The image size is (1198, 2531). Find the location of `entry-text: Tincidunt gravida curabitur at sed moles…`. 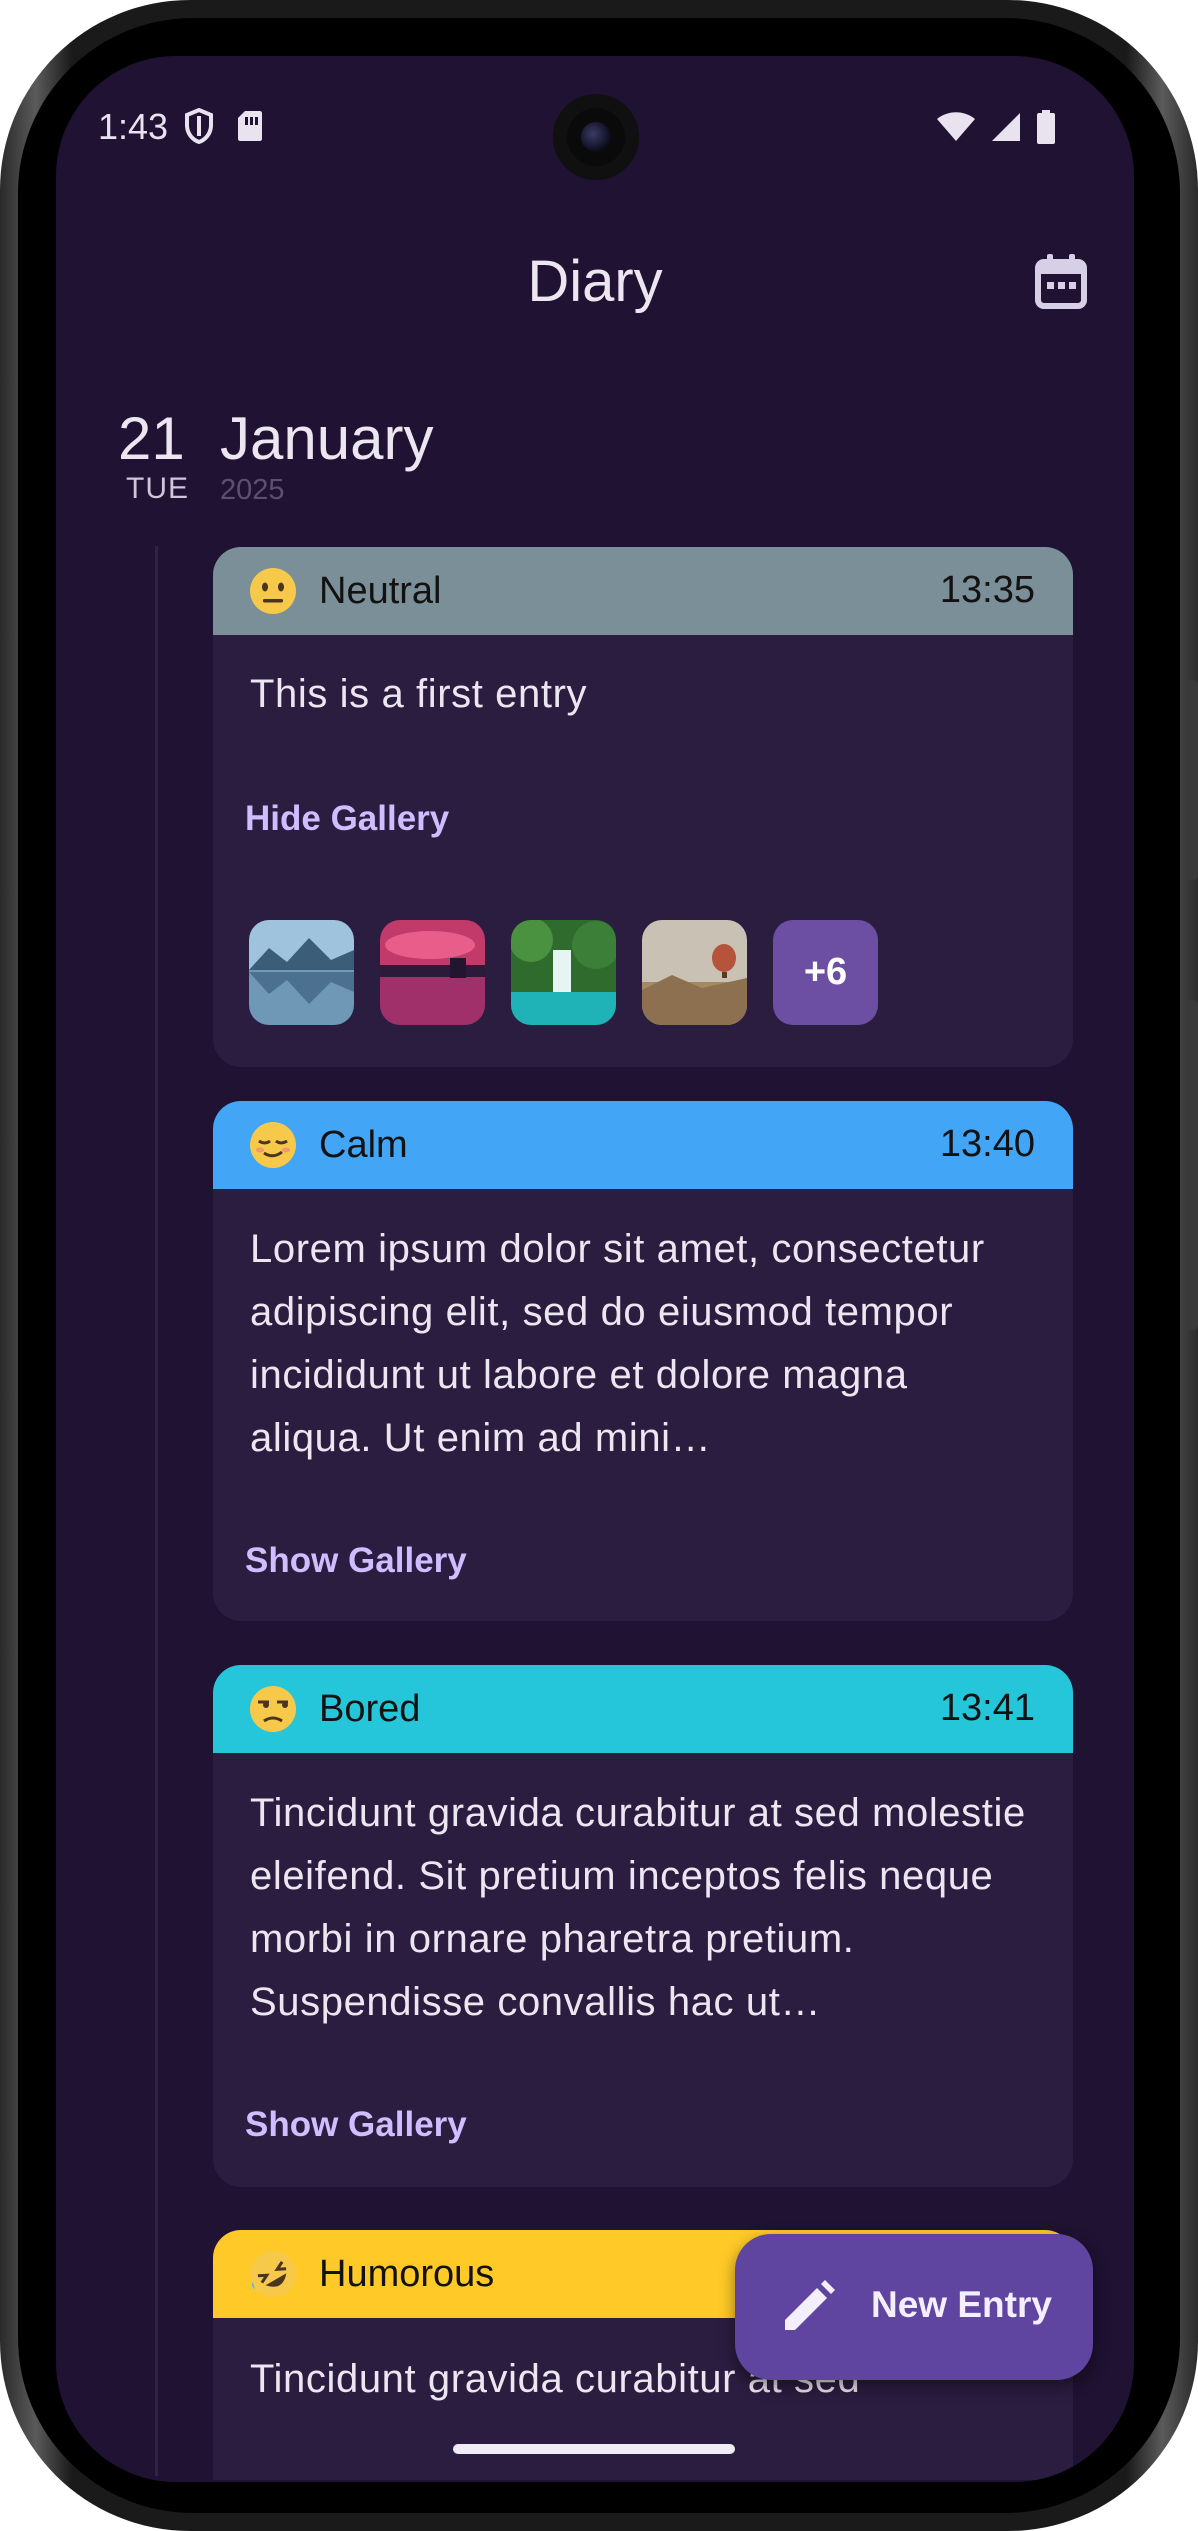

entry-text: Tincidunt gravida curabitur at sed moles… is located at coordinates (638, 1907).